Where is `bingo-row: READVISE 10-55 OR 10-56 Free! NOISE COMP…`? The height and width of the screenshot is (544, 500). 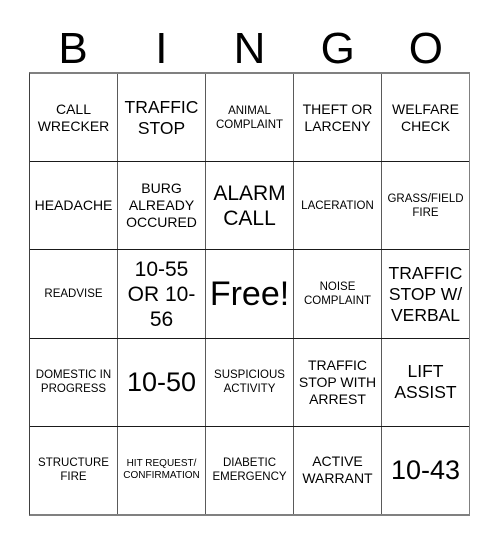 bingo-row: READVISE 10-55 OR 10-56 Free! NOISE COMP… is located at coordinates (249, 293).